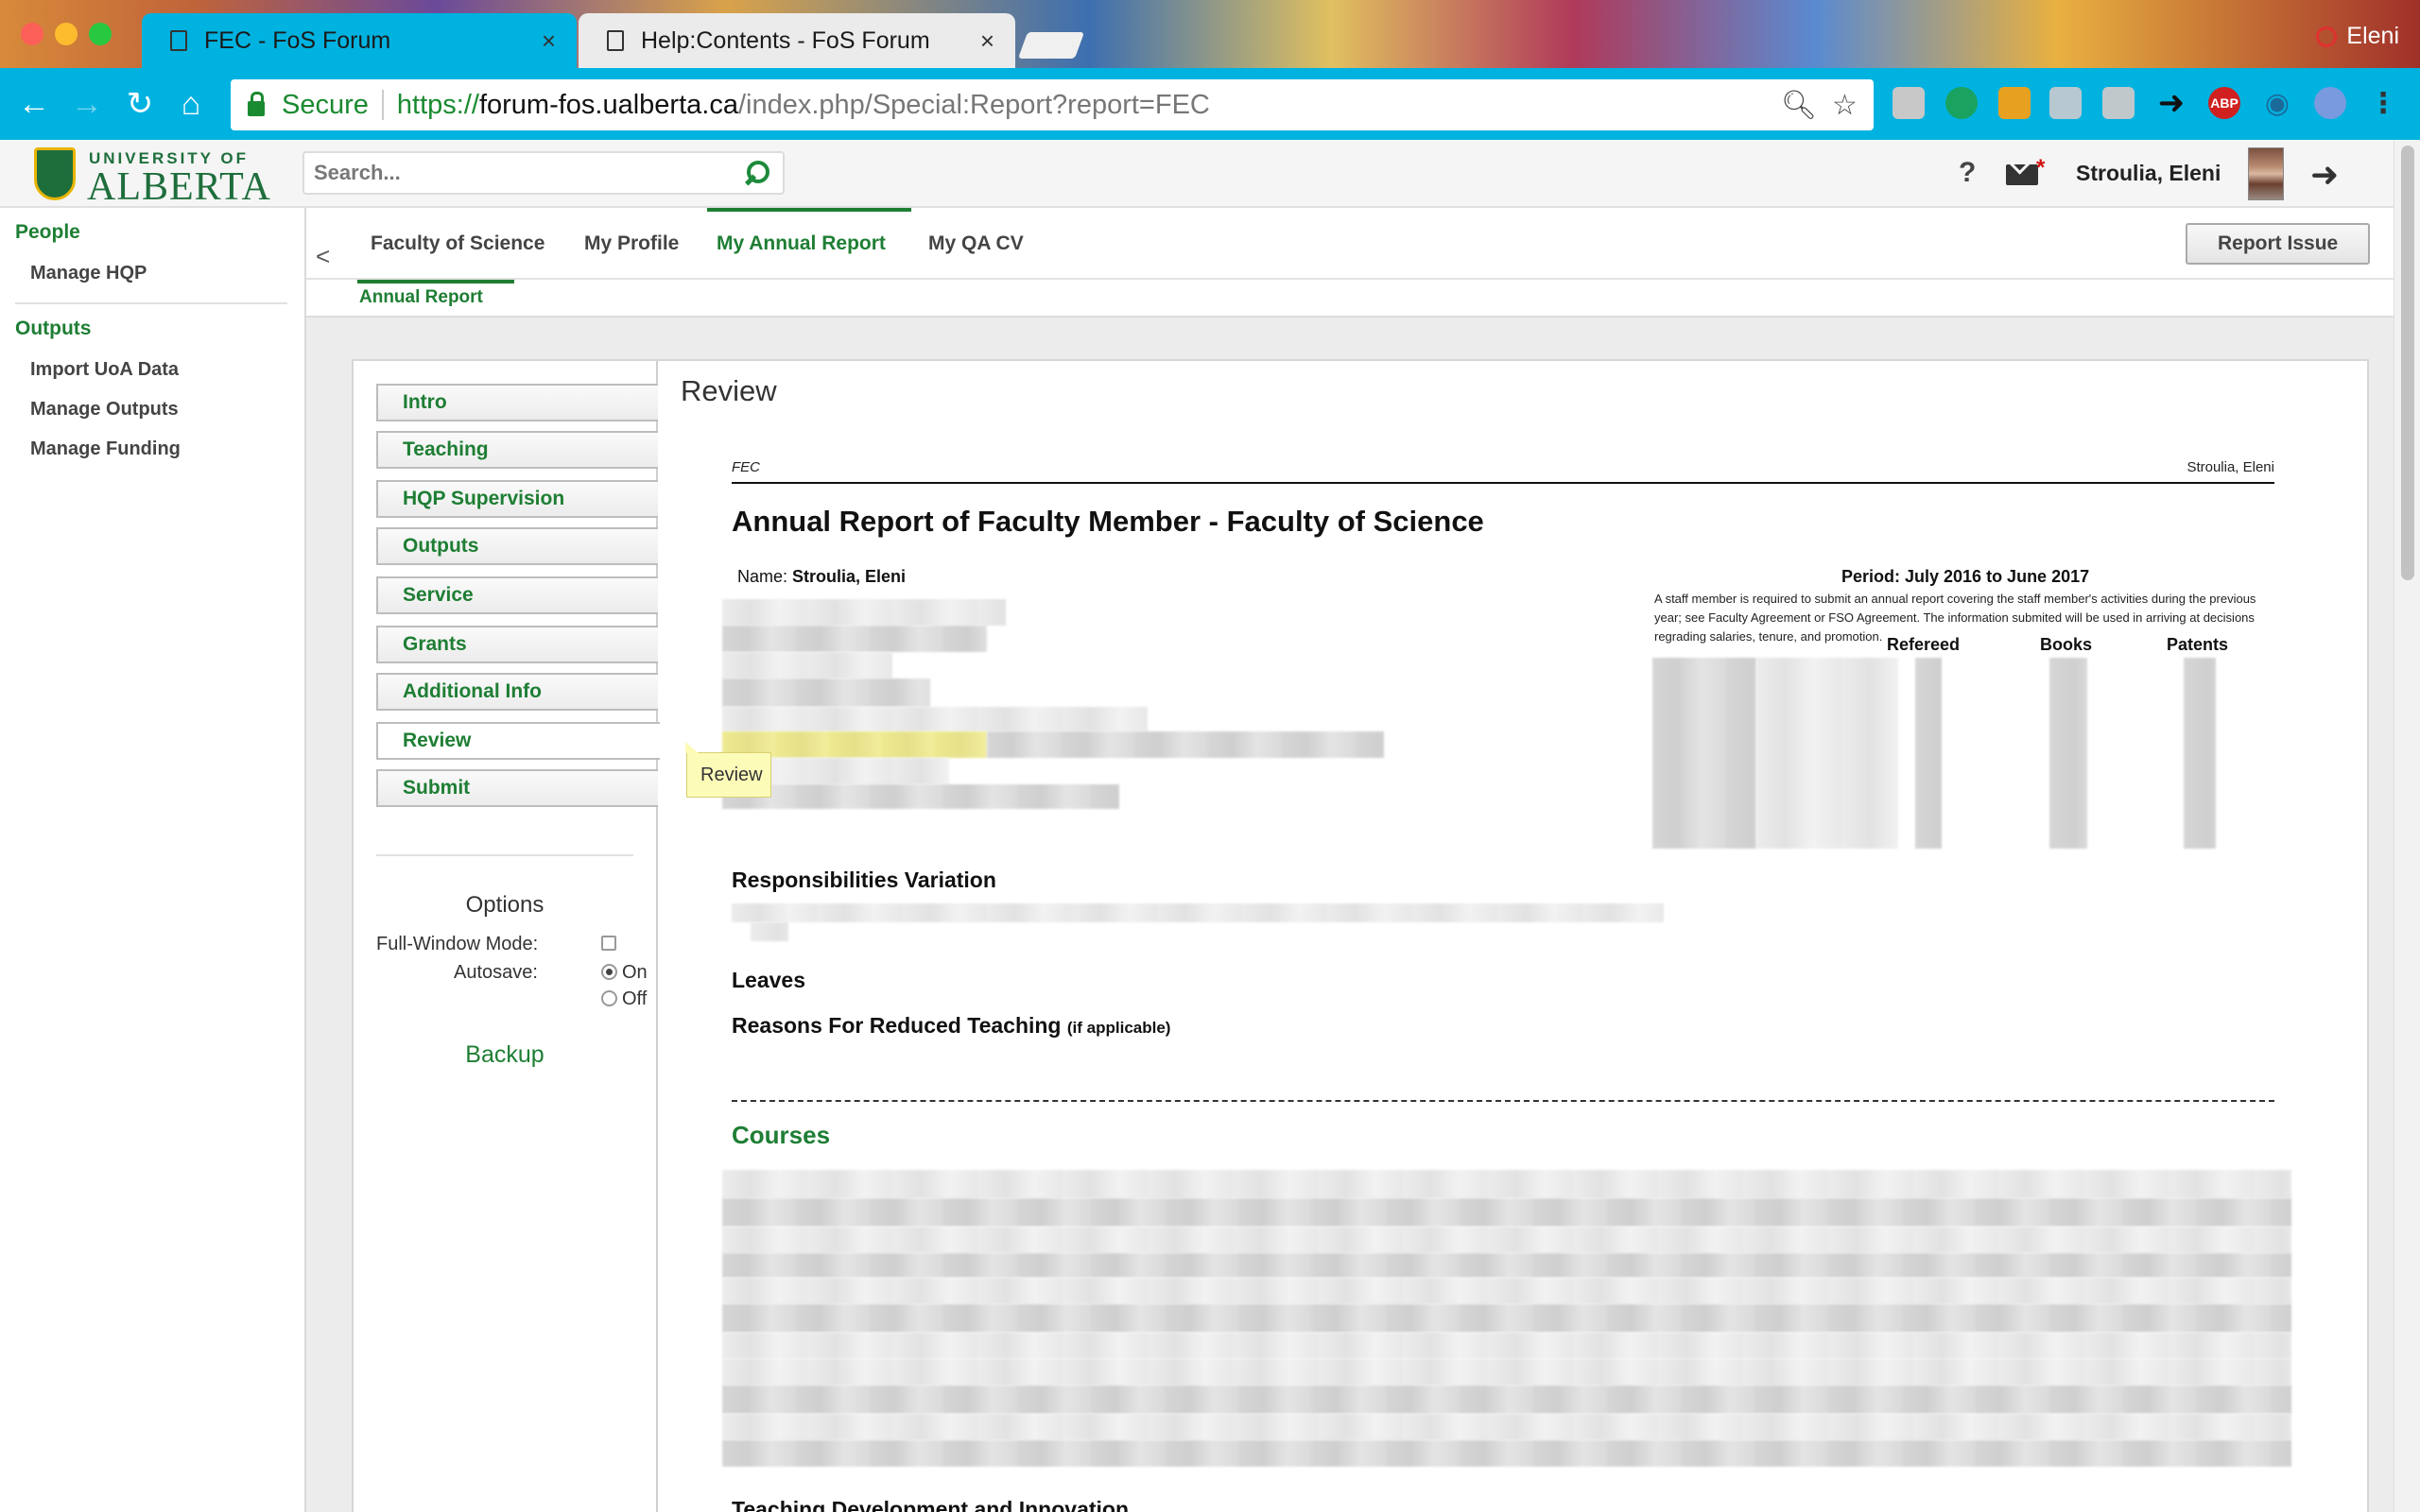  Describe the element at coordinates (517, 450) in the screenshot. I see `step-teaching: Teaching` at that location.